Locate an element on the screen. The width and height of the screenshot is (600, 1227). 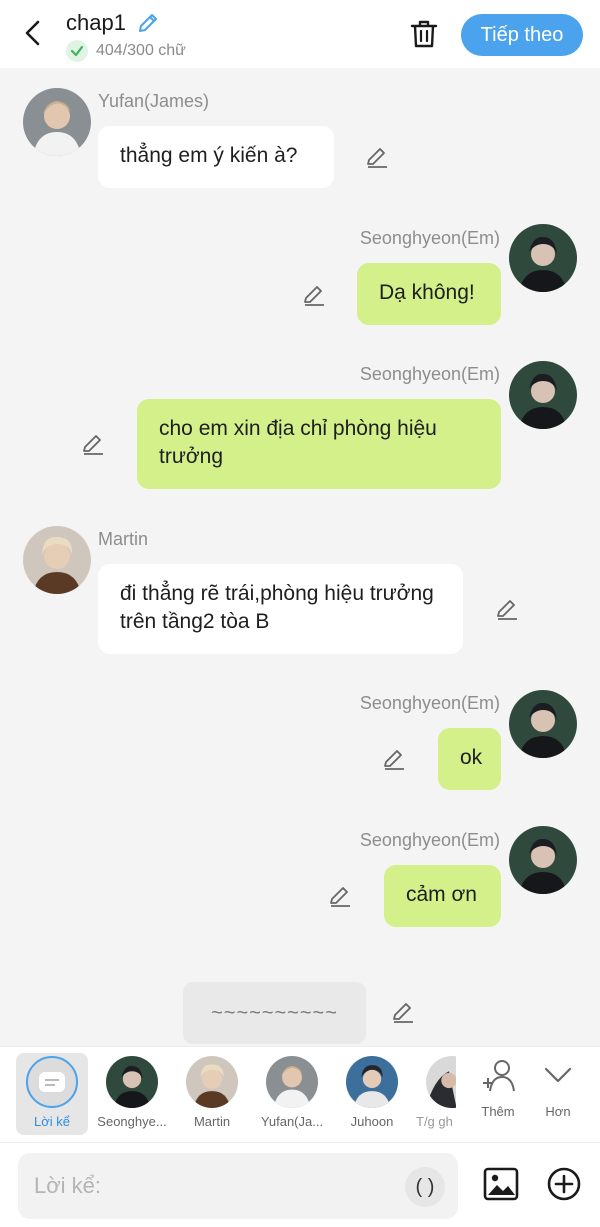
word-count: 404/300 chữ is located at coordinates (141, 50).